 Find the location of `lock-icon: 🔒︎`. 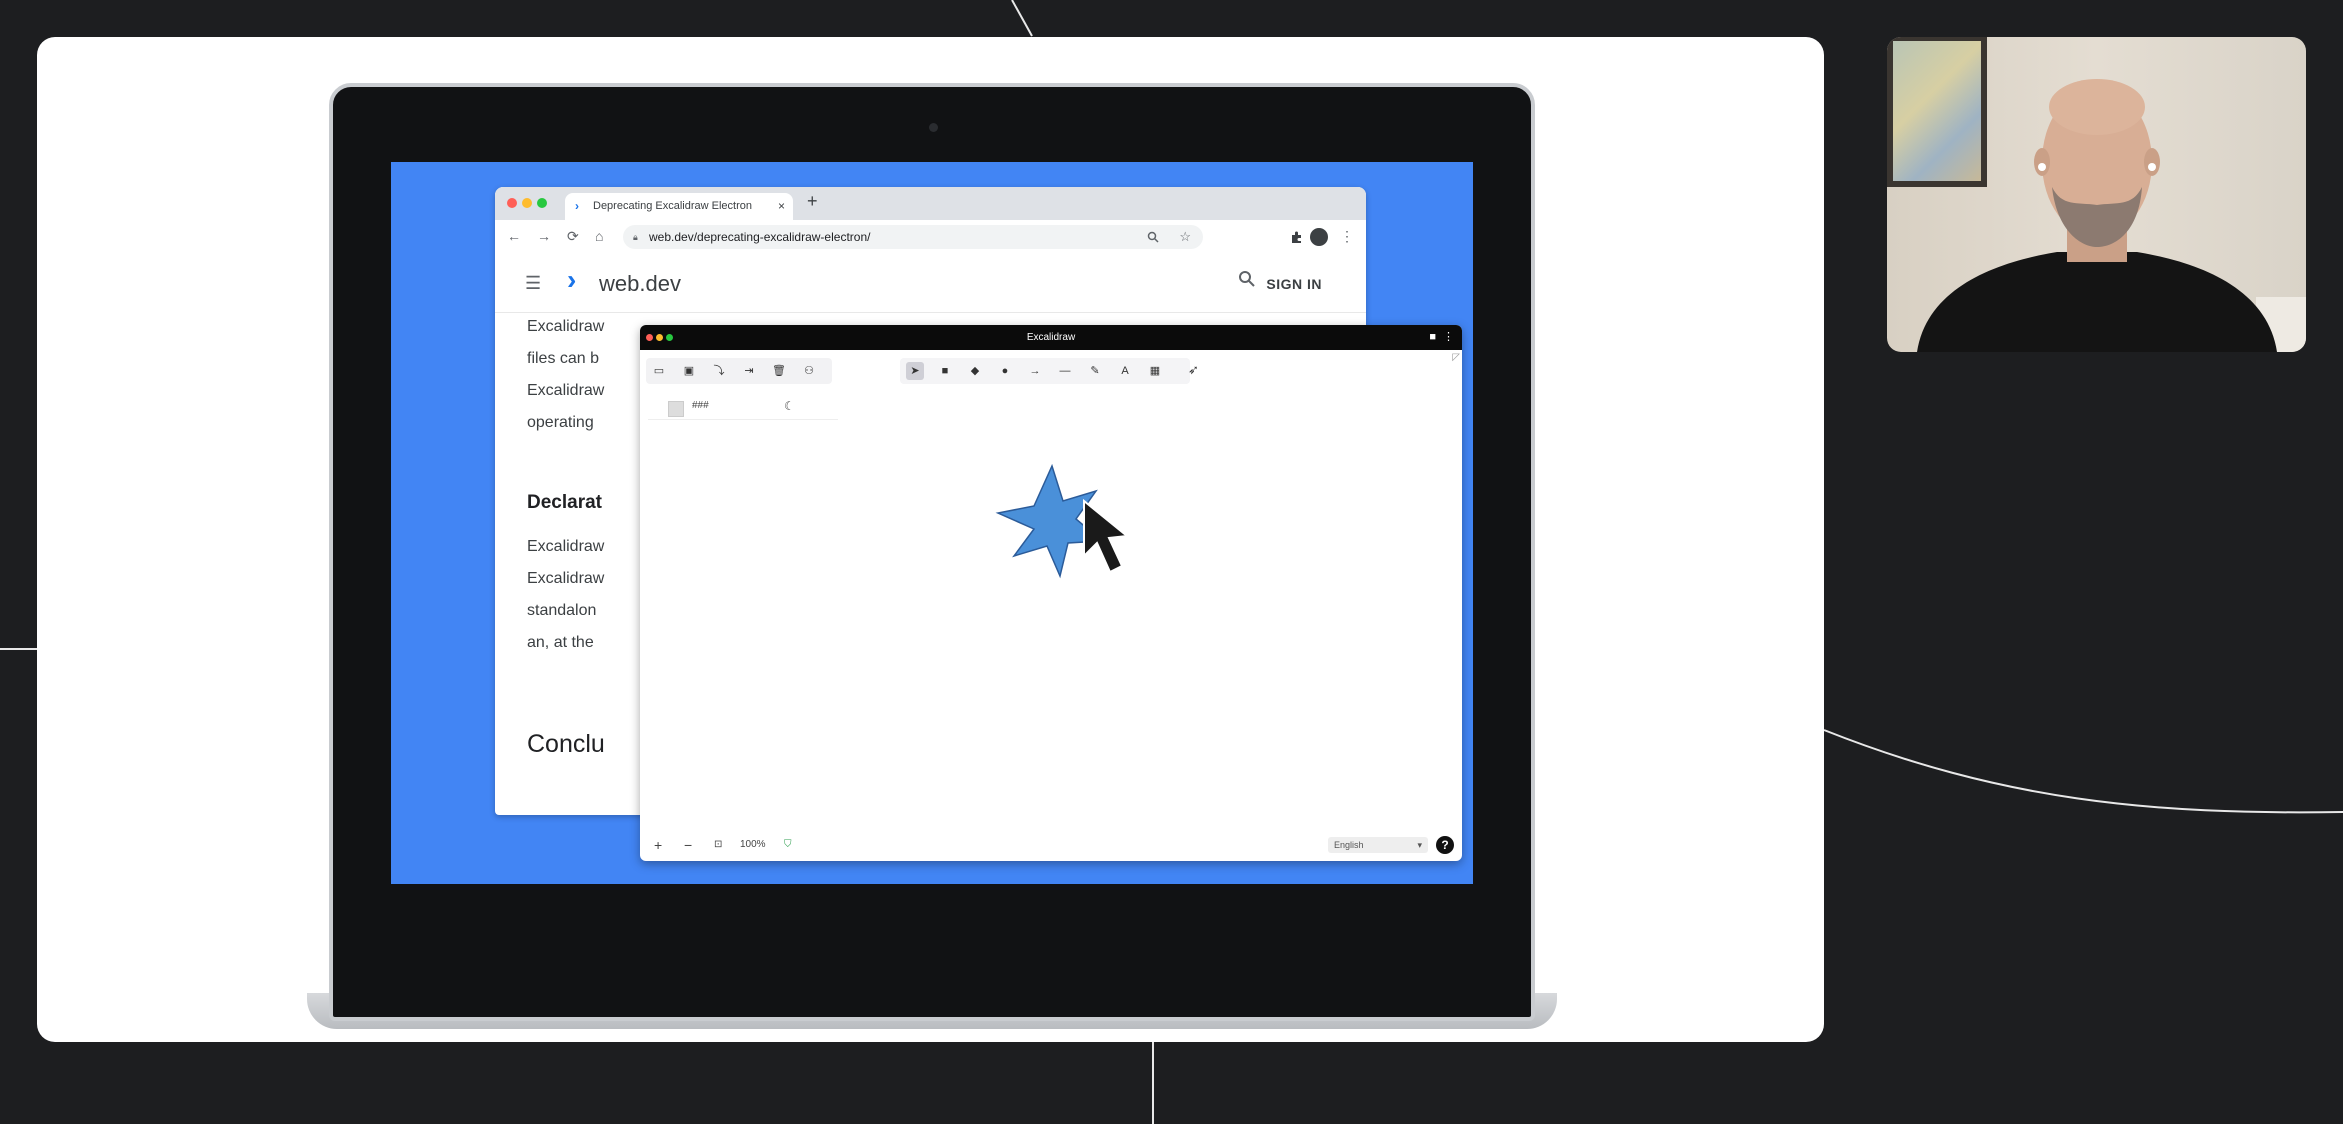

lock-icon: 🔒︎ is located at coordinates (635, 237).